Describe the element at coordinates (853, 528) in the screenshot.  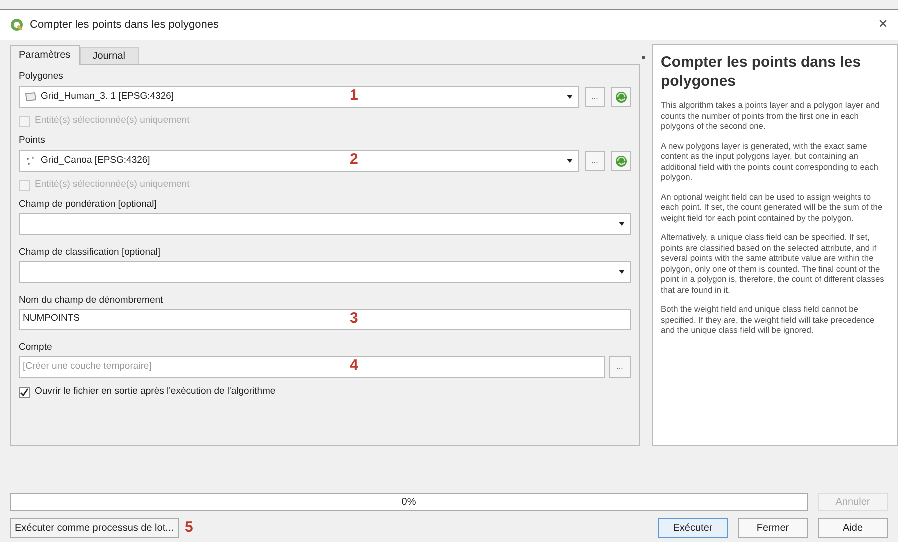
I see `dialog-button: Aide` at that location.